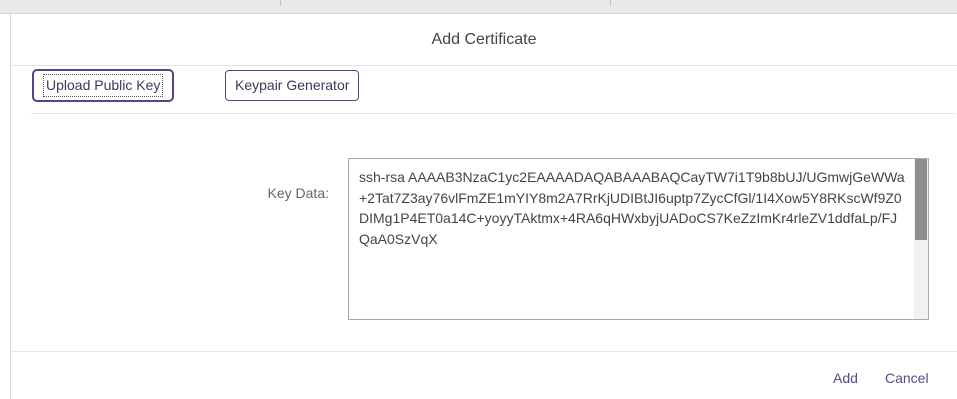 The width and height of the screenshot is (957, 399). I want to click on tab-keypair-generator: Keypair Generator, so click(292, 85).